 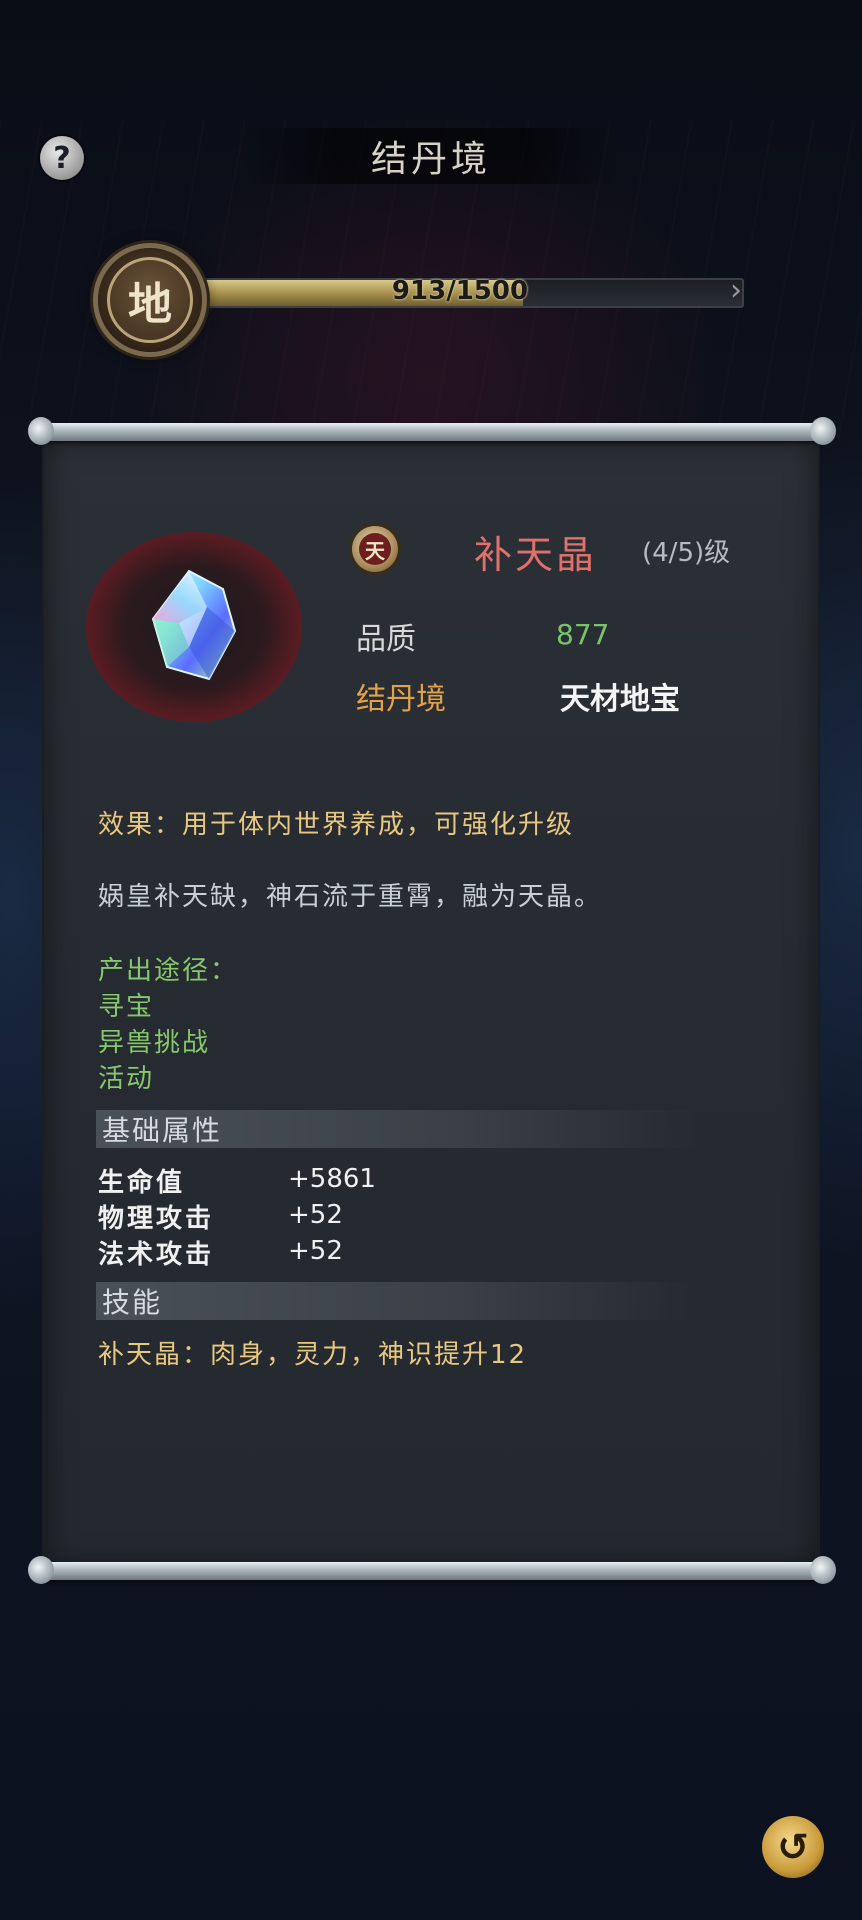 What do you see at coordinates (430, 159) in the screenshot?
I see `page-title: 结丹境` at bounding box center [430, 159].